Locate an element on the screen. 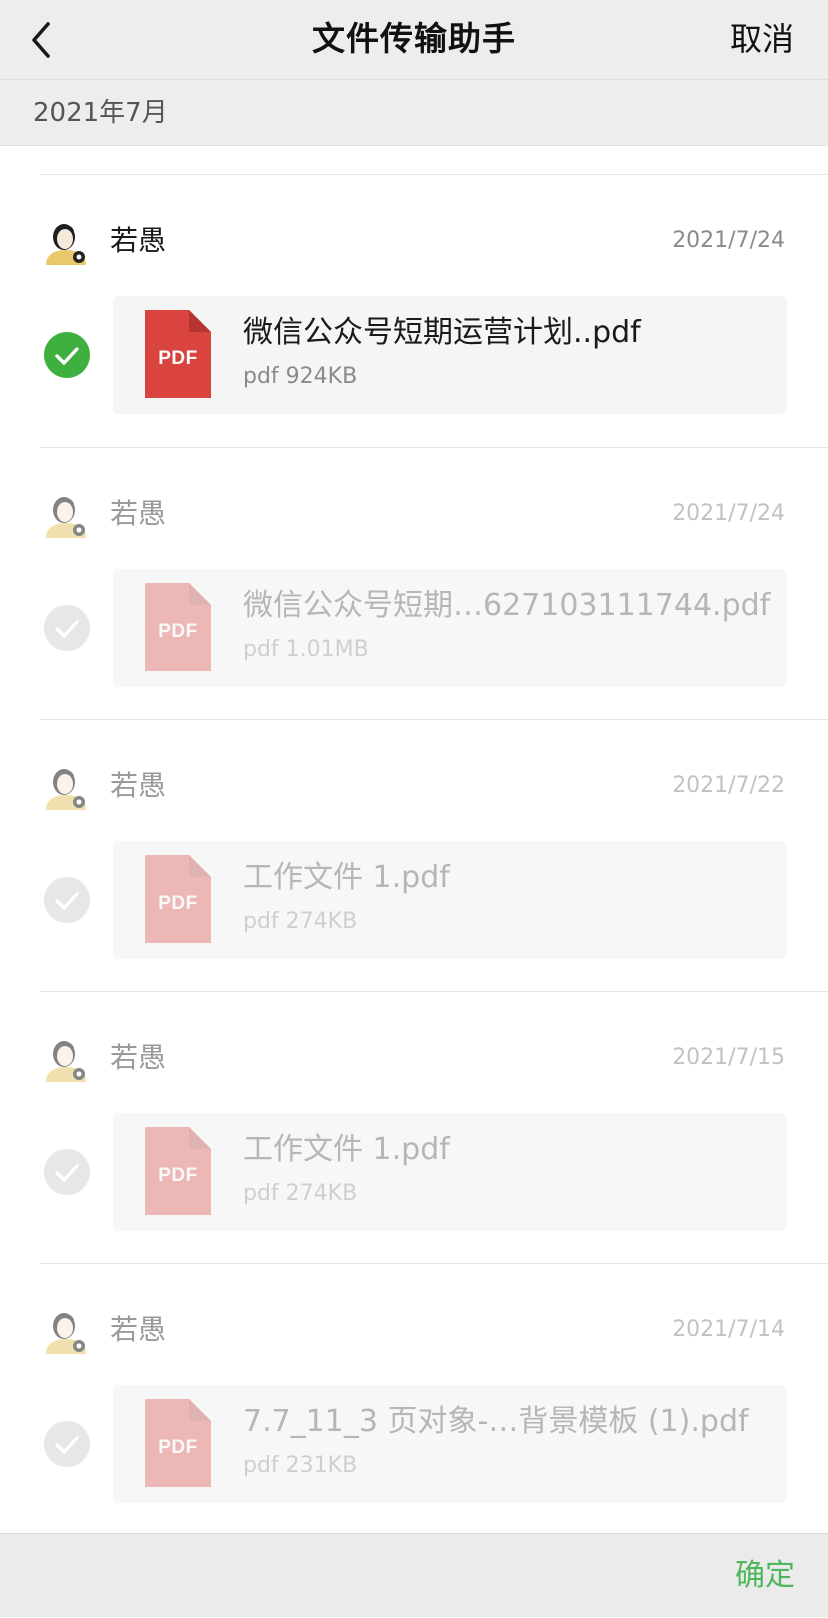 The width and height of the screenshot is (828, 1618). file-card: PDF 7.7_11_3 页对象-…背景模板 (1).pdf pdf 231KB is located at coordinates (450, 1444).